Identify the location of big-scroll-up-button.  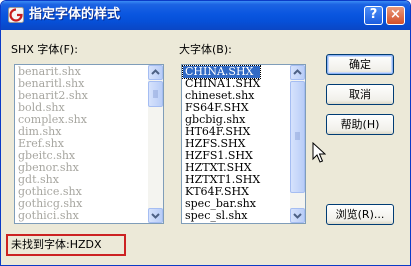
(297, 72).